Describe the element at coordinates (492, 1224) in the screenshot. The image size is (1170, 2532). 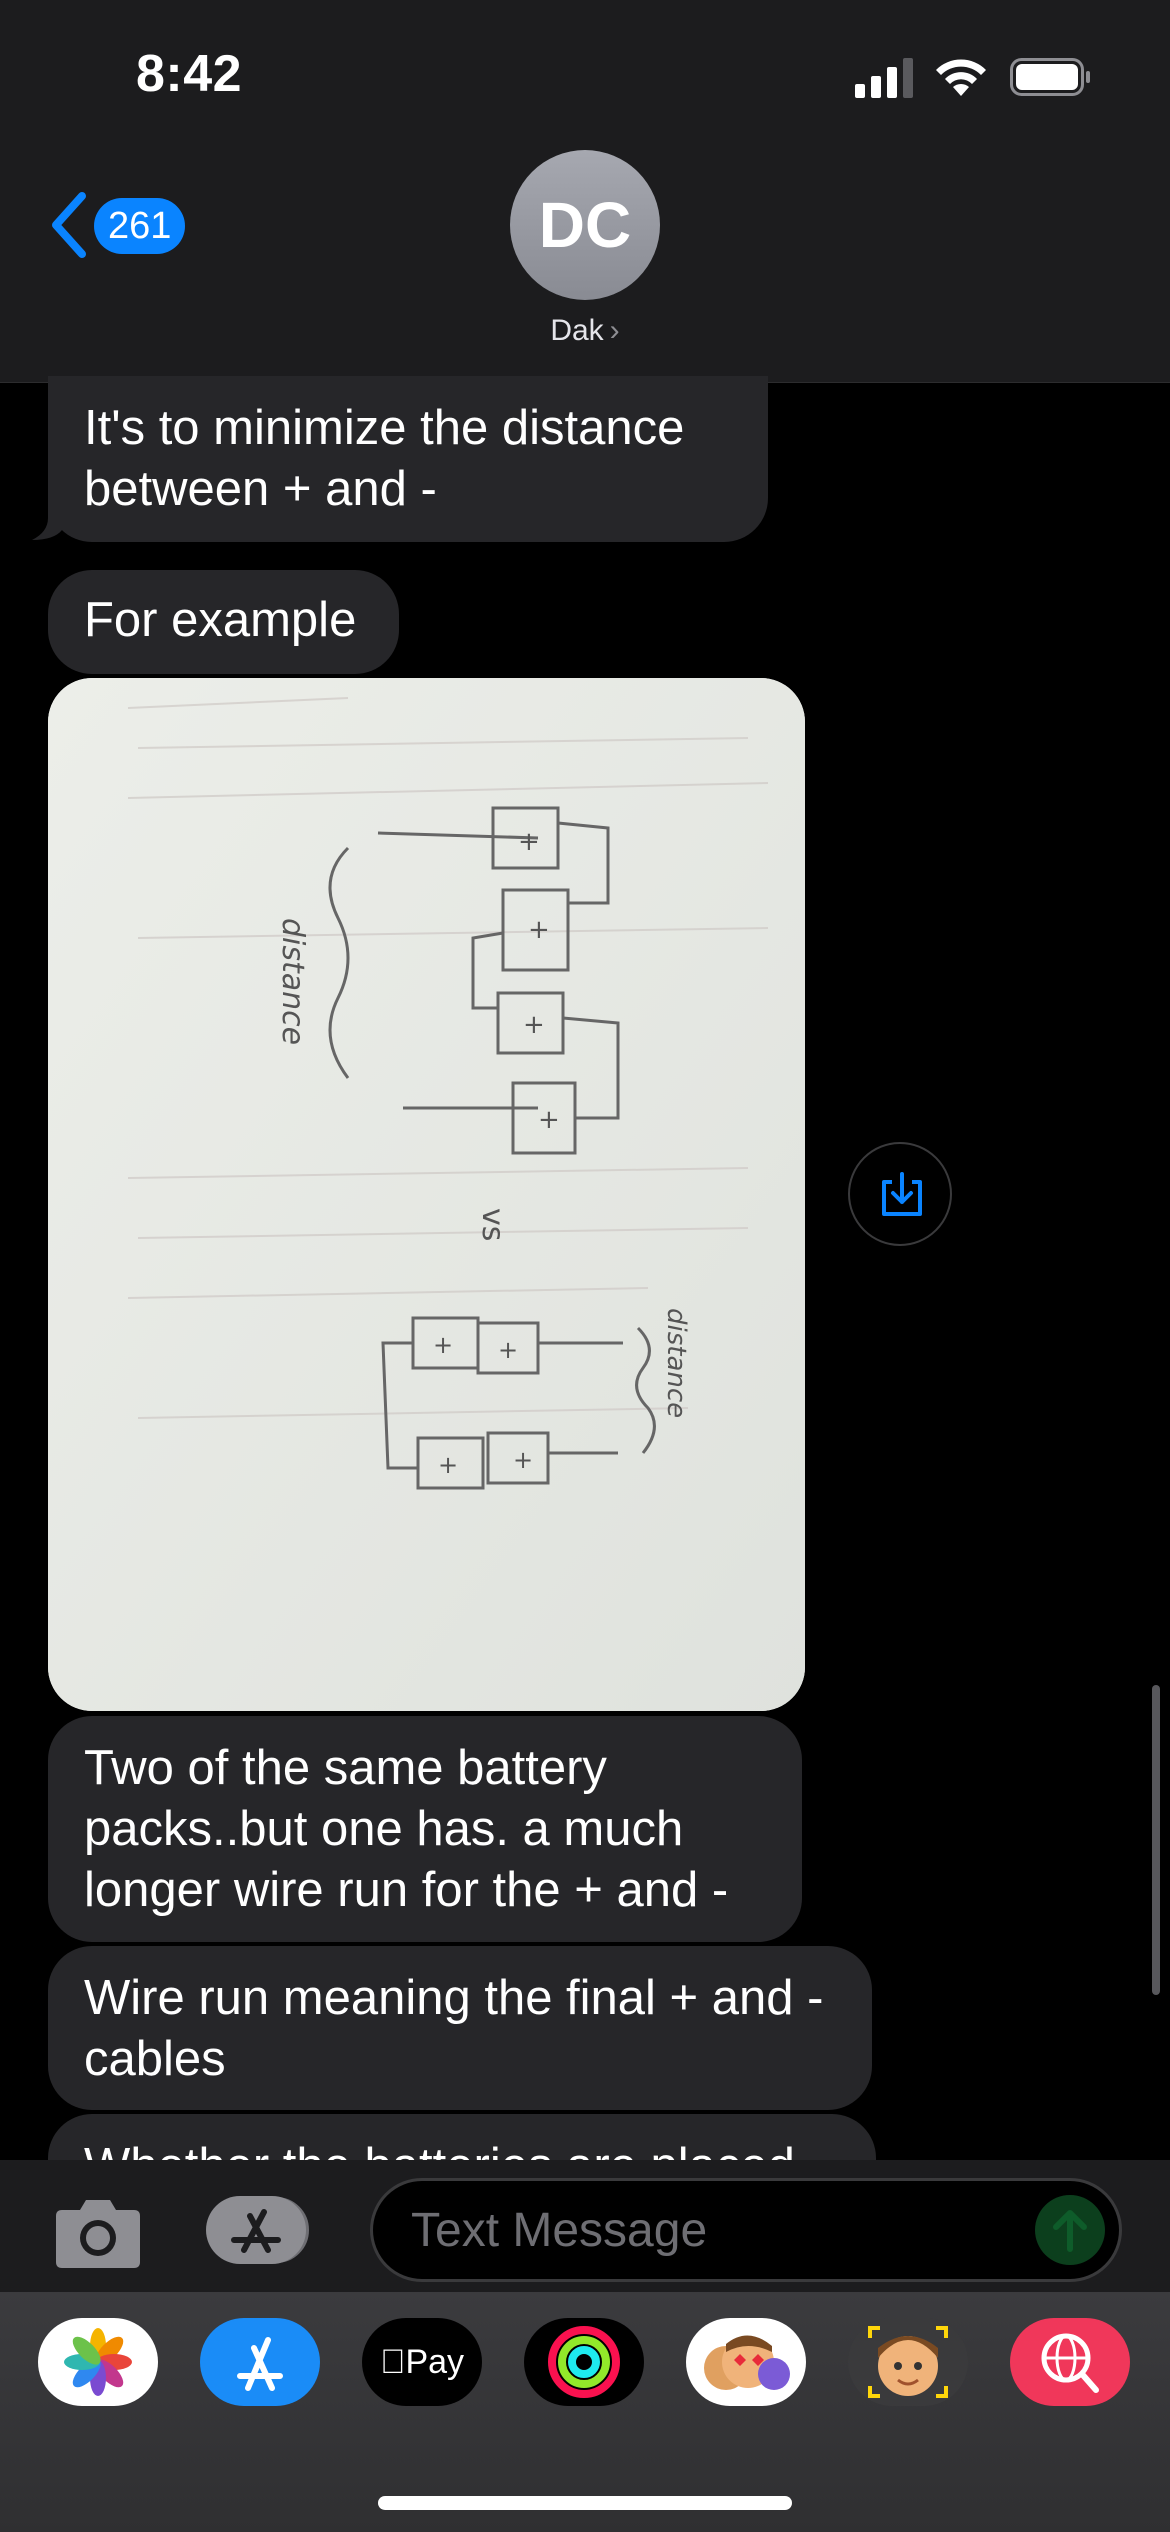
I see `sketch-label-mid: vs` at that location.